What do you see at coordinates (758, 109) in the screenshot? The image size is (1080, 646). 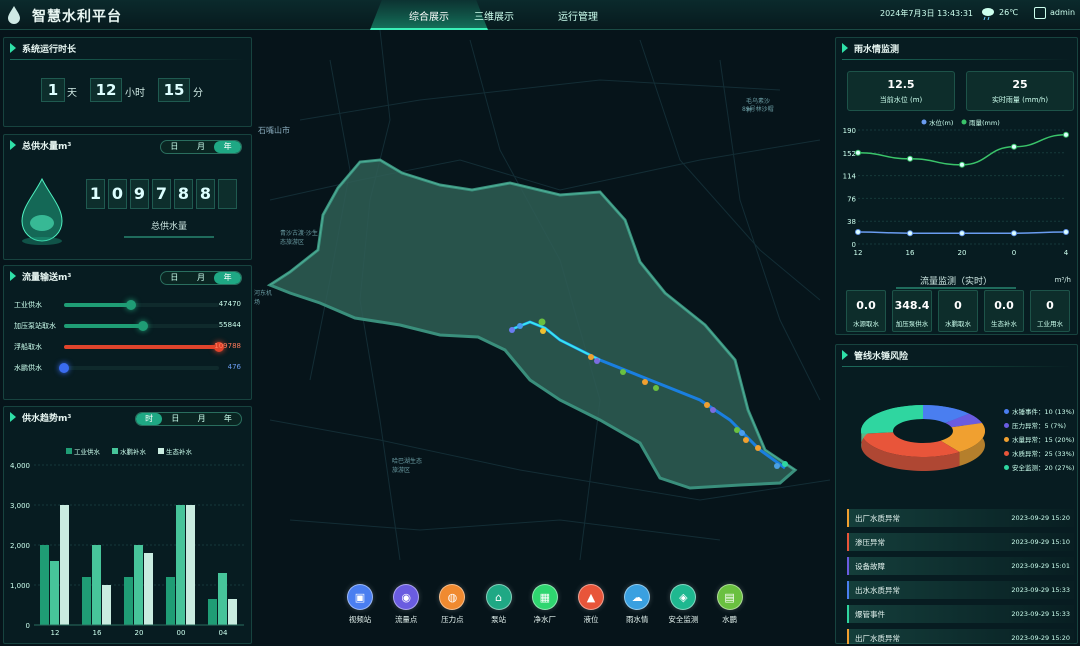 I see `map-label-forest-2: 89号林沙帽` at bounding box center [758, 109].